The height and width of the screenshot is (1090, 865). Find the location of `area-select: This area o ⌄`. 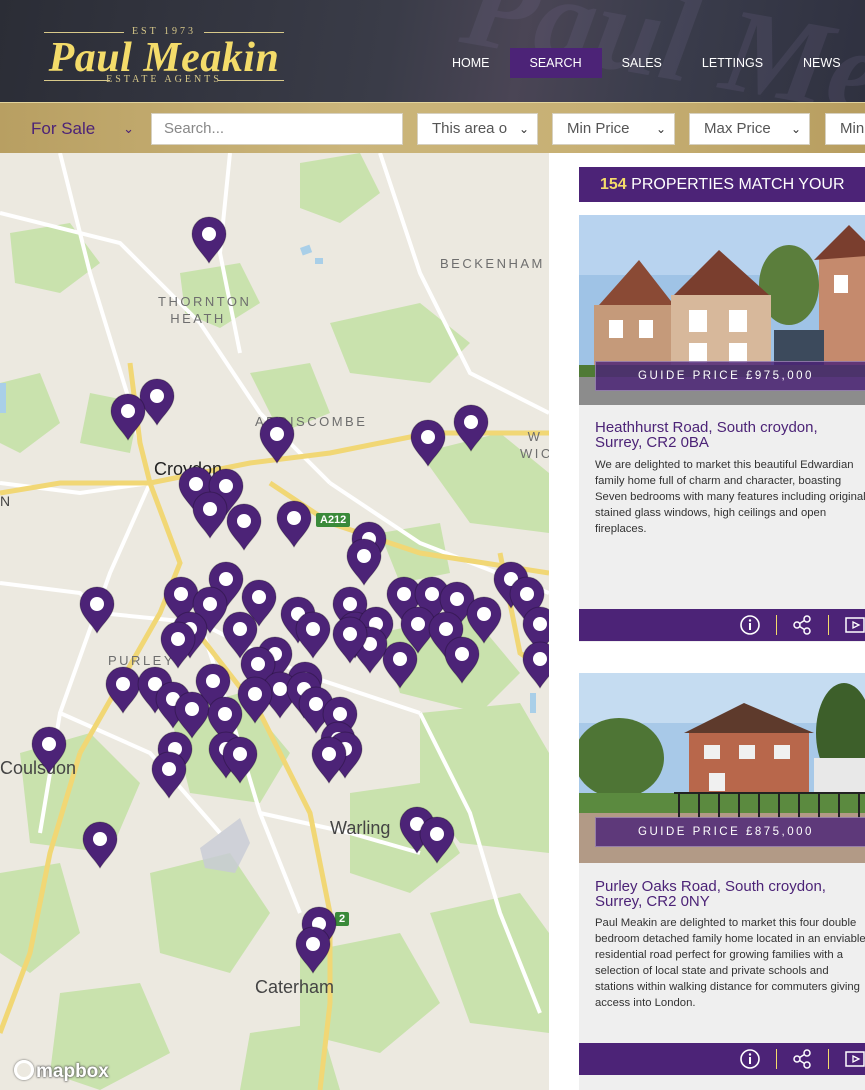

area-select: This area o ⌄ is located at coordinates (477, 129).